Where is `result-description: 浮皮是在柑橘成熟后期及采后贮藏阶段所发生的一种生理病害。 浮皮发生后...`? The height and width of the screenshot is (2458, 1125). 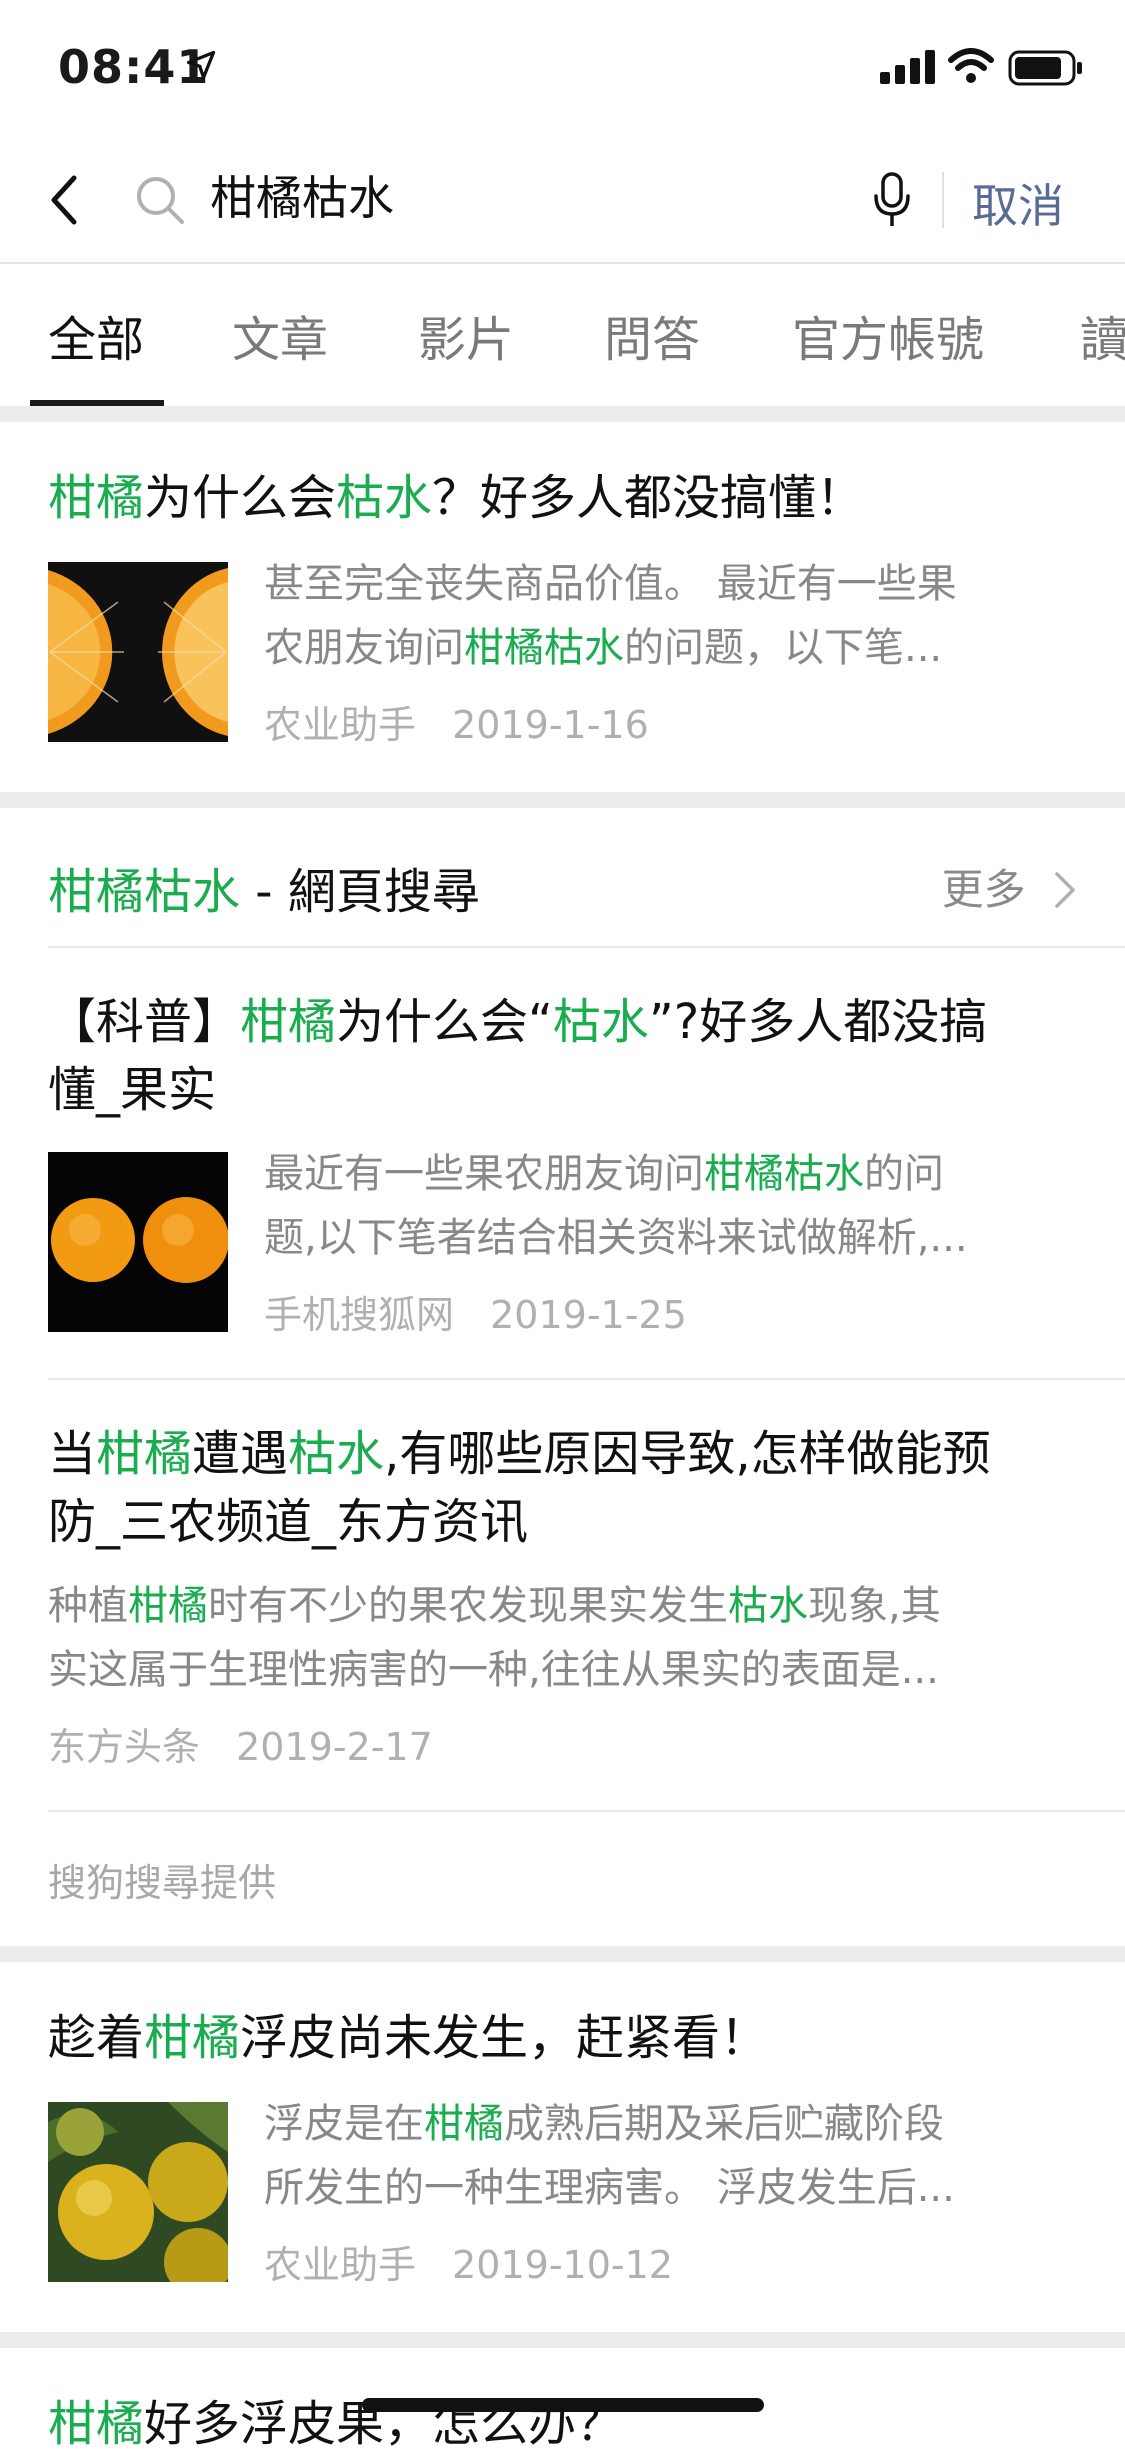 result-description: 浮皮是在柑橘成熟后期及采后贮藏阶段所发生的一种生理病害。 浮皮发生后... is located at coordinates (609, 2156).